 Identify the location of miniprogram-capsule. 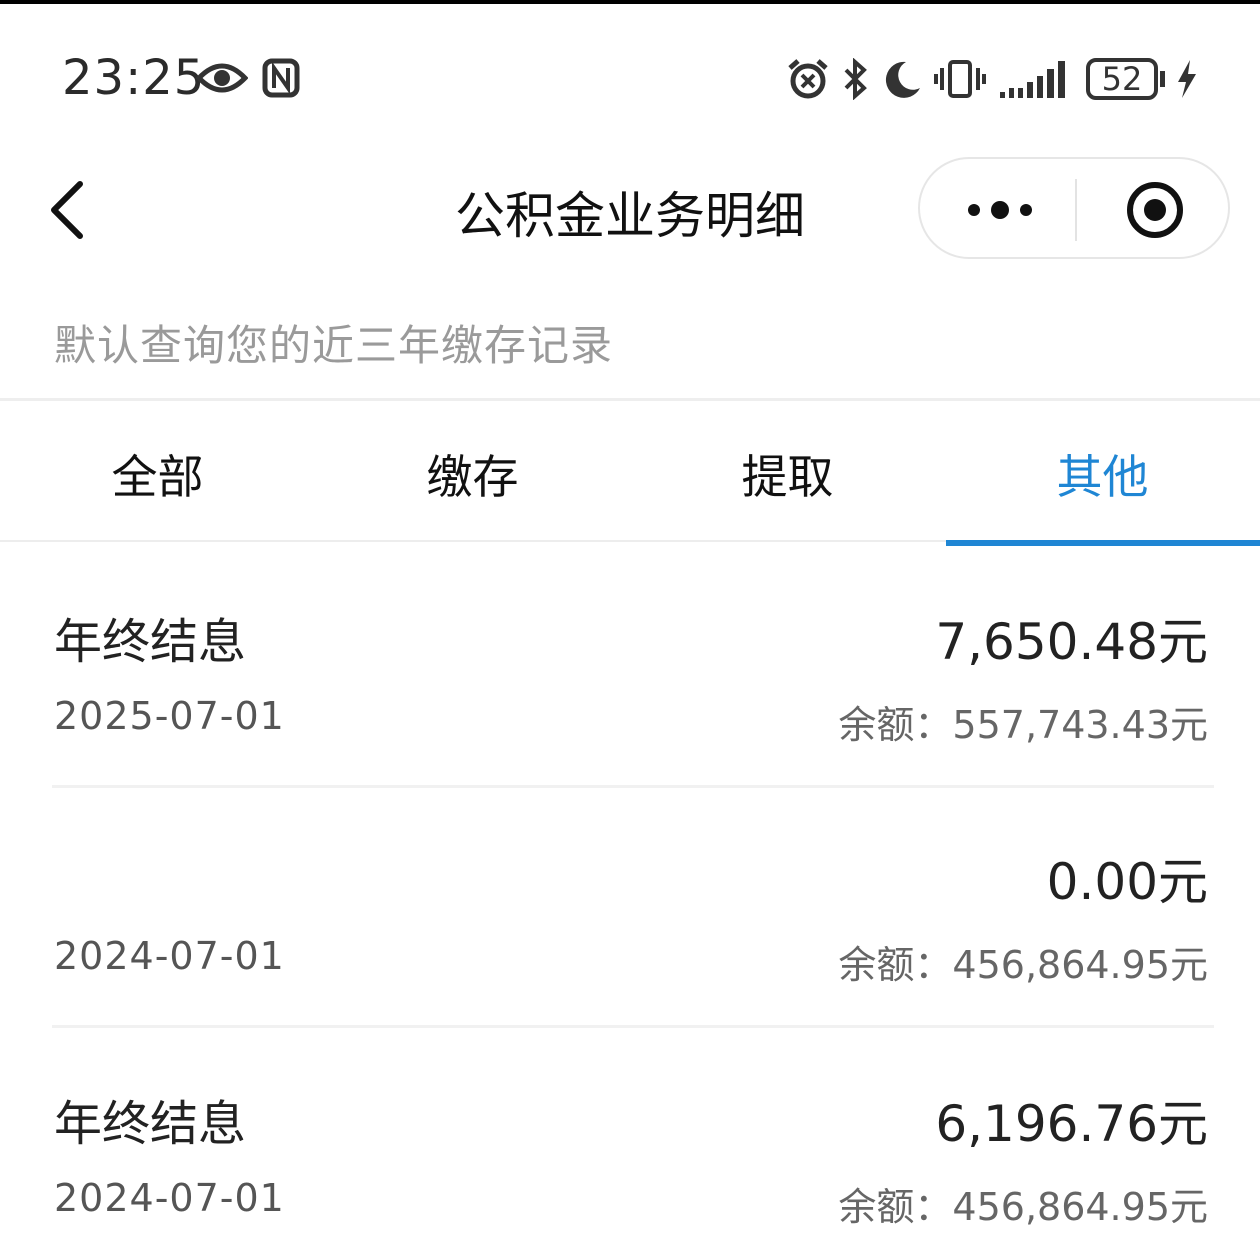
(1074, 208).